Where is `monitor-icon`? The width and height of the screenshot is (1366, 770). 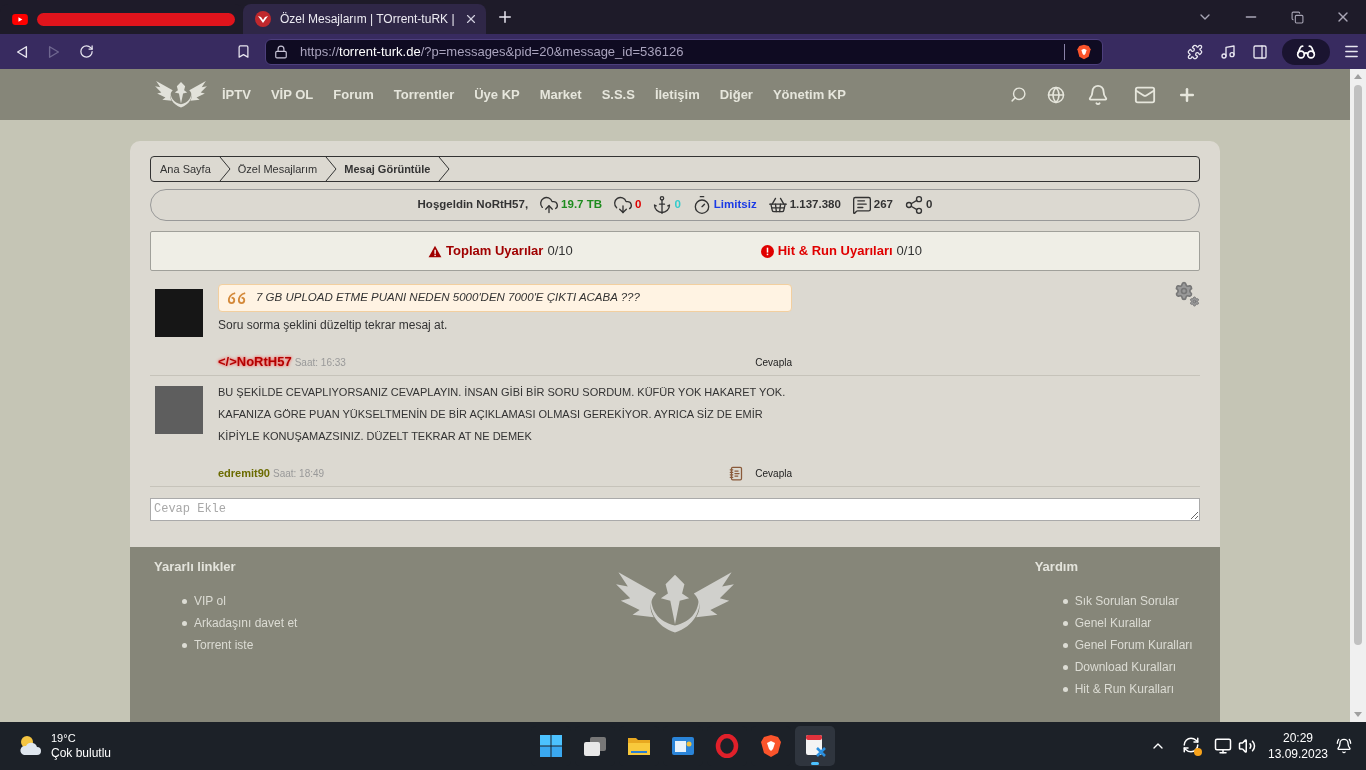
monitor-icon is located at coordinates (1223, 746).